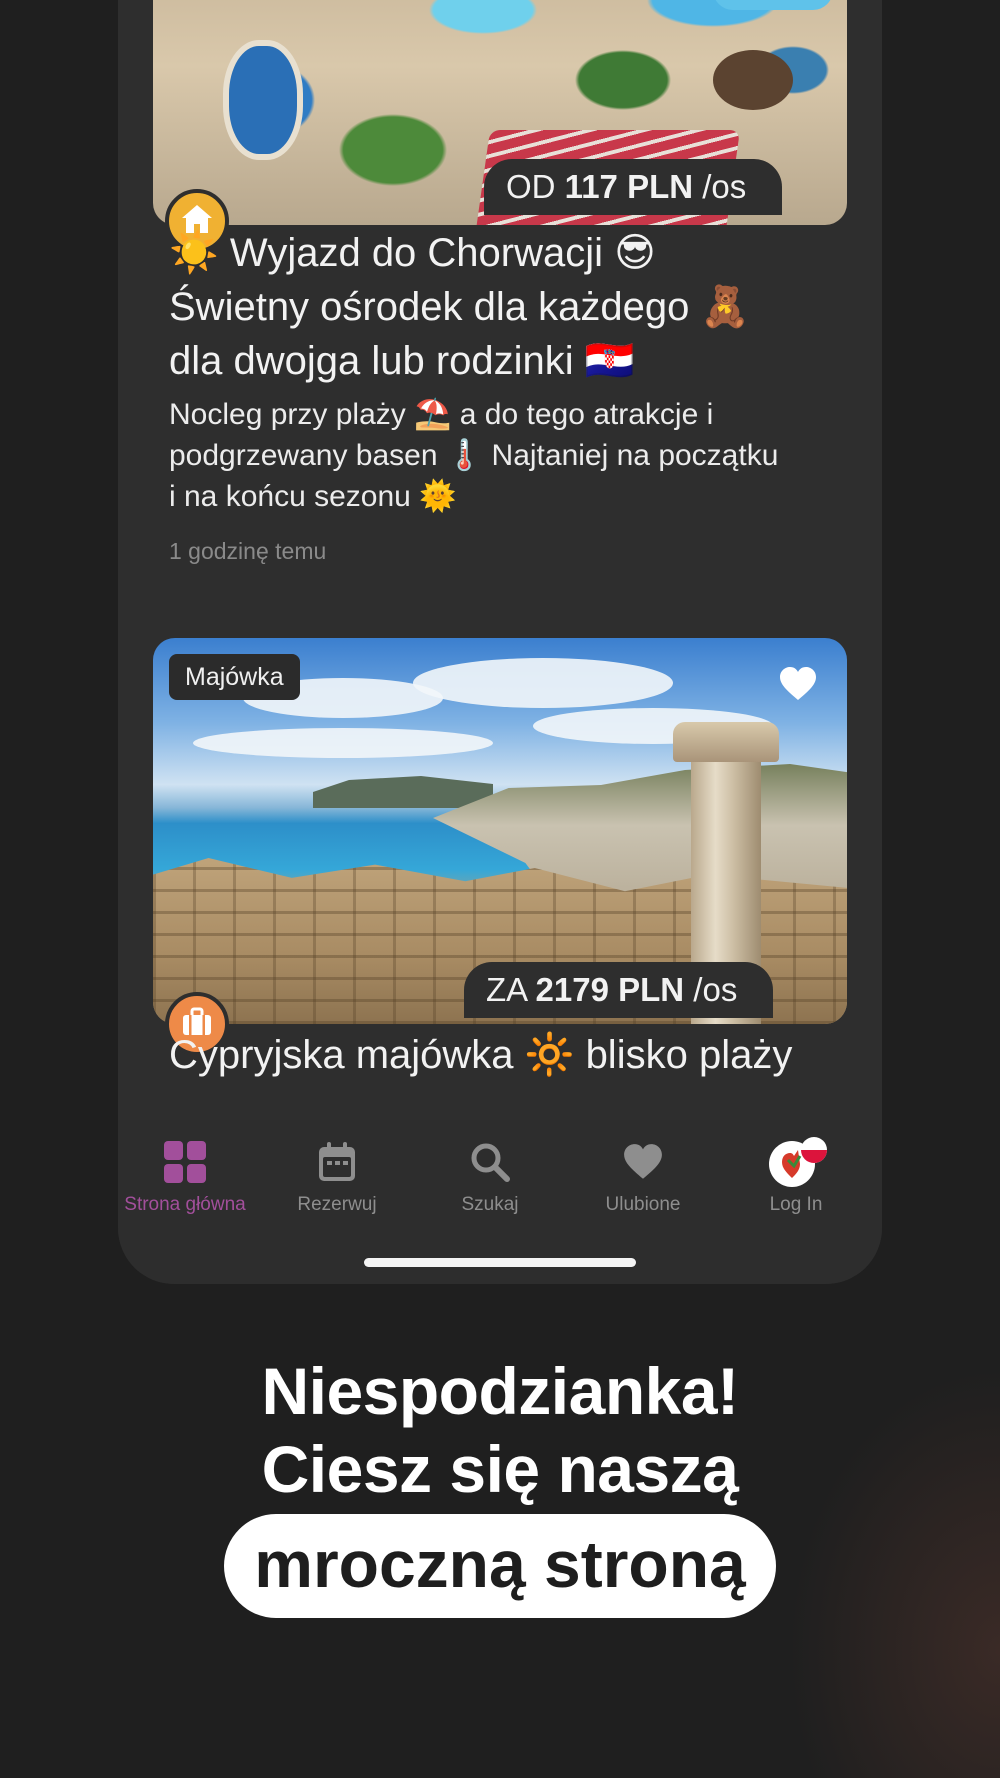 Image resolution: width=1000 pixels, height=1778 pixels. Describe the element at coordinates (531, 186) in the screenshot. I see `price-prefix: OD` at that location.